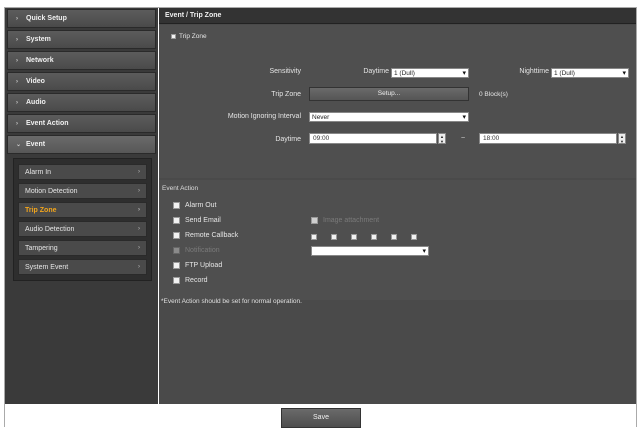  I want to click on time-end-spinner: ▲ ▼, so click(622, 138).